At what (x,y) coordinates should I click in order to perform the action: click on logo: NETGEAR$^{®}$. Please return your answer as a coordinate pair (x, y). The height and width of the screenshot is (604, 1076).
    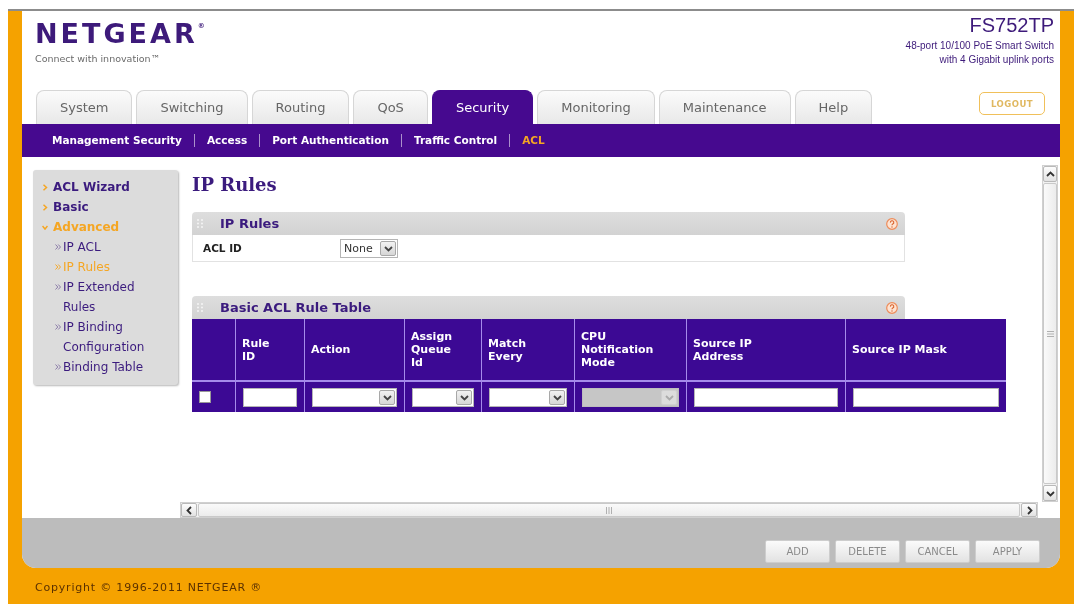
    Looking at the image, I should click on (120, 34).